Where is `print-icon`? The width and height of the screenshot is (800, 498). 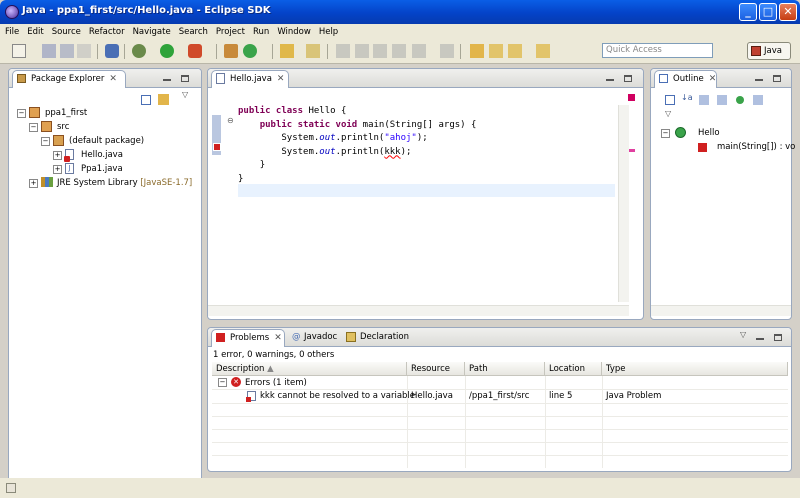
print-icon is located at coordinates (84, 51).